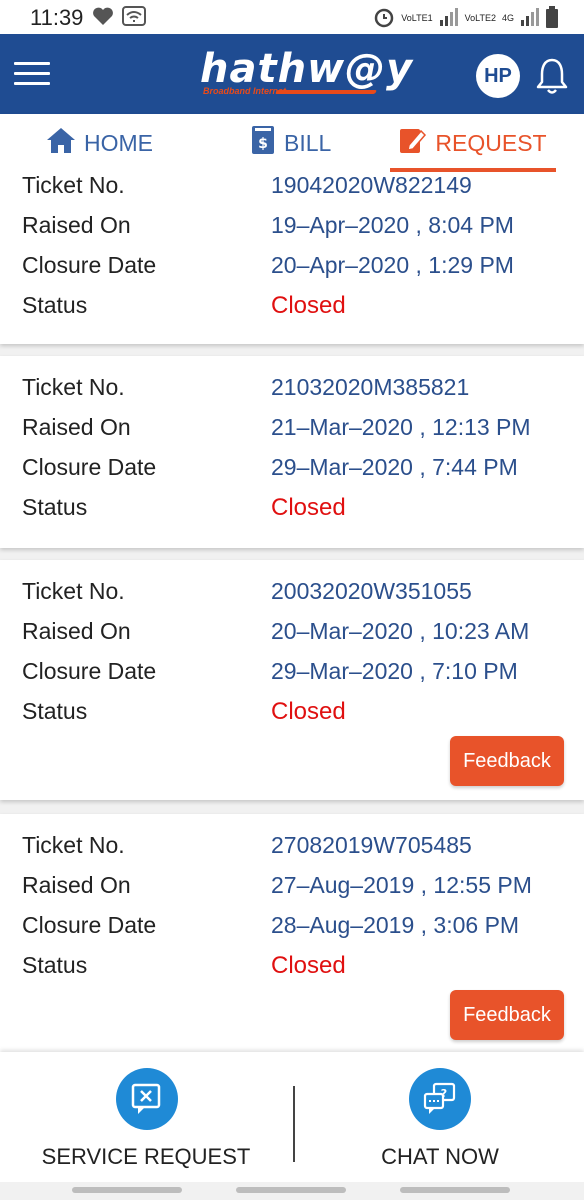  I want to click on logo-swoosh, so click(326, 92).